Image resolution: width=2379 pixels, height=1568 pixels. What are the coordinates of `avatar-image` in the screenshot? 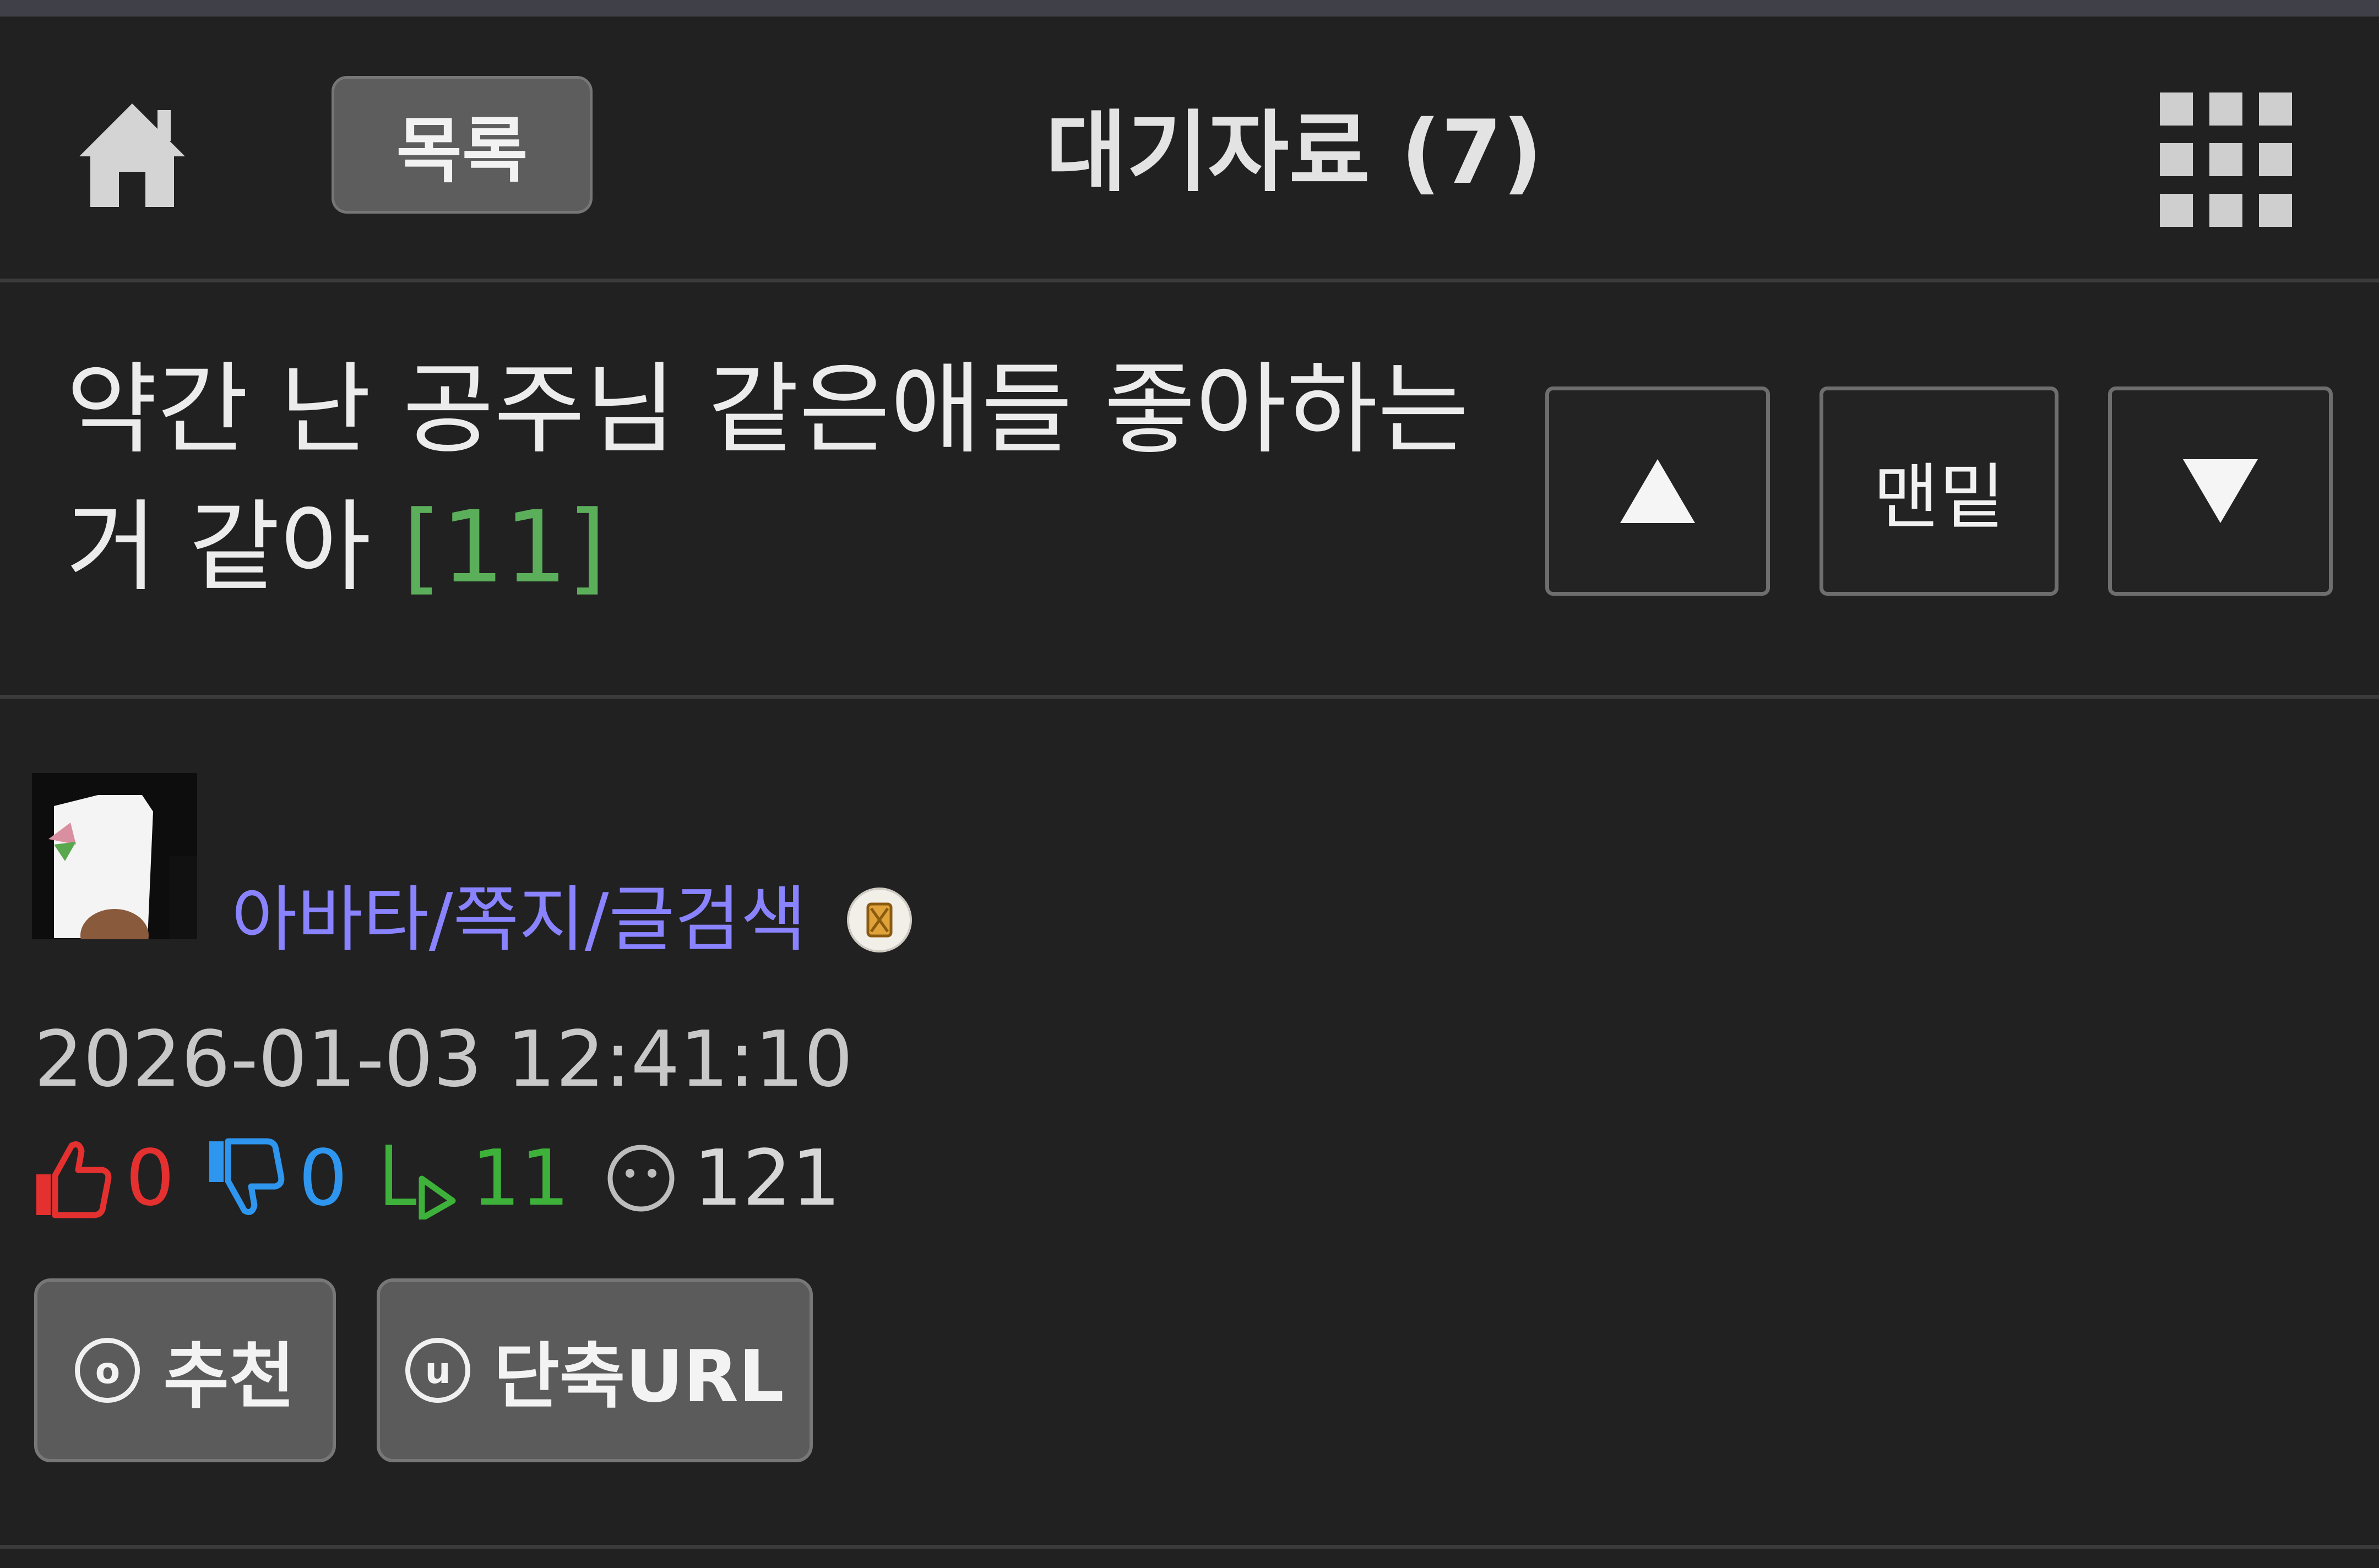 It's located at (114, 856).